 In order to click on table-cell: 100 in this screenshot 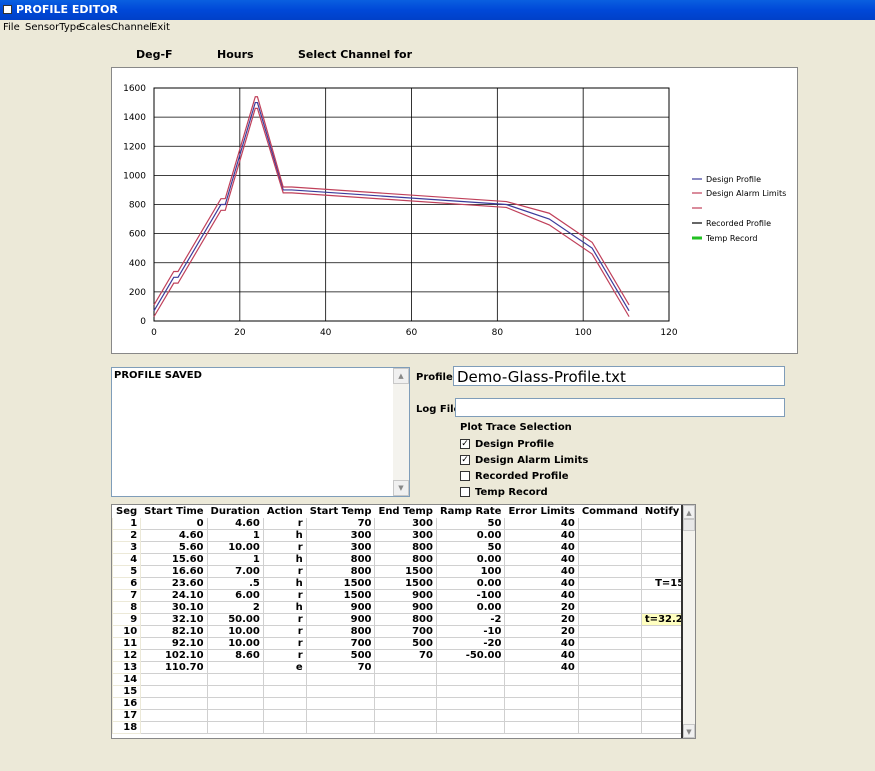, I will do `click(470, 571)`.